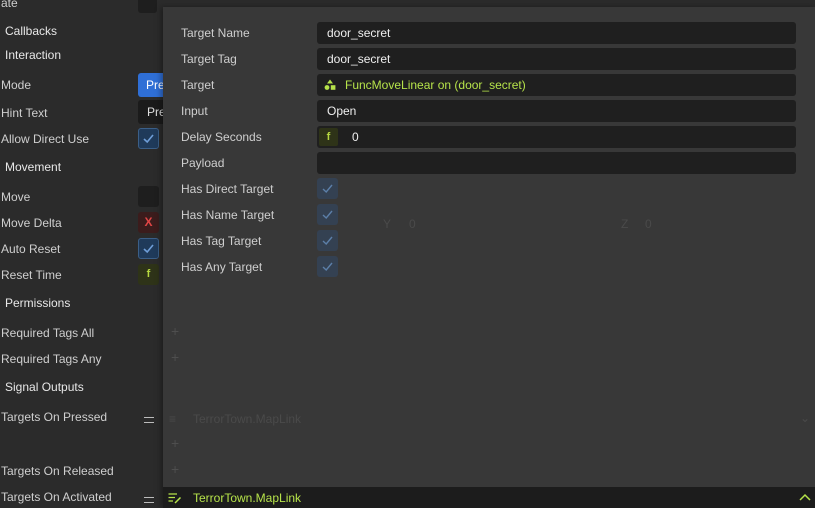 The width and height of the screenshot is (815, 508). I want to click on has-tag-target-checkbox, so click(327, 240).